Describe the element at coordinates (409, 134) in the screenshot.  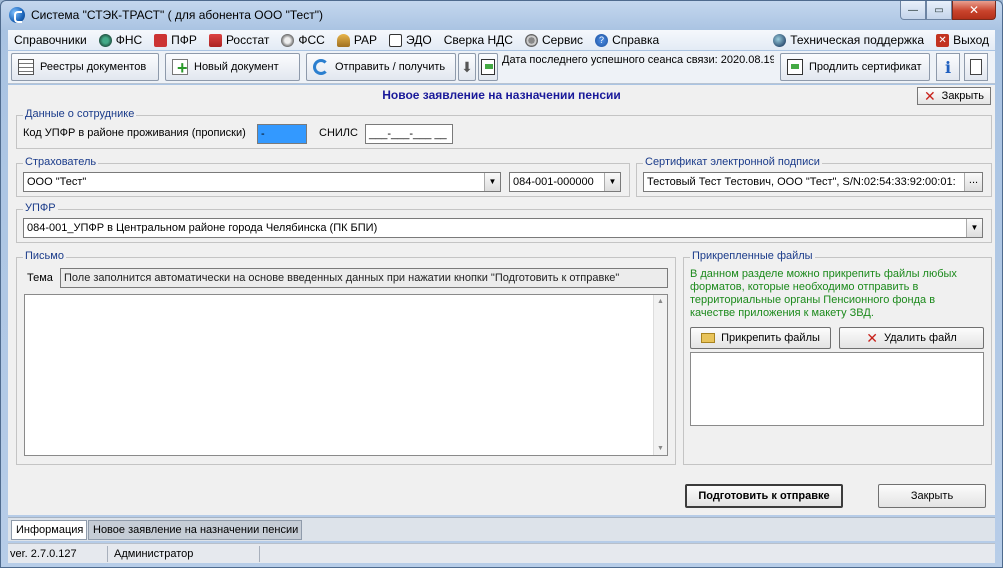
I see `snils-input: ___-___-___ __` at that location.